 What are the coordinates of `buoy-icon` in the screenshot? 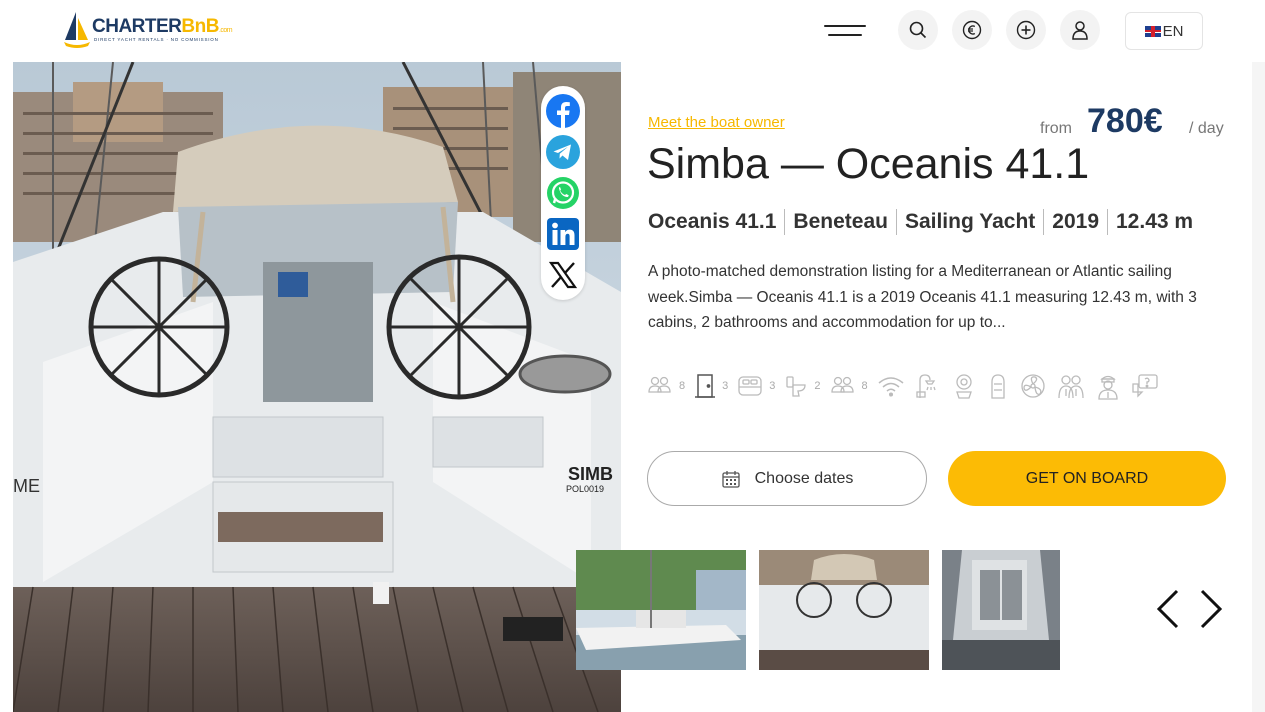 It's located at (963, 386).